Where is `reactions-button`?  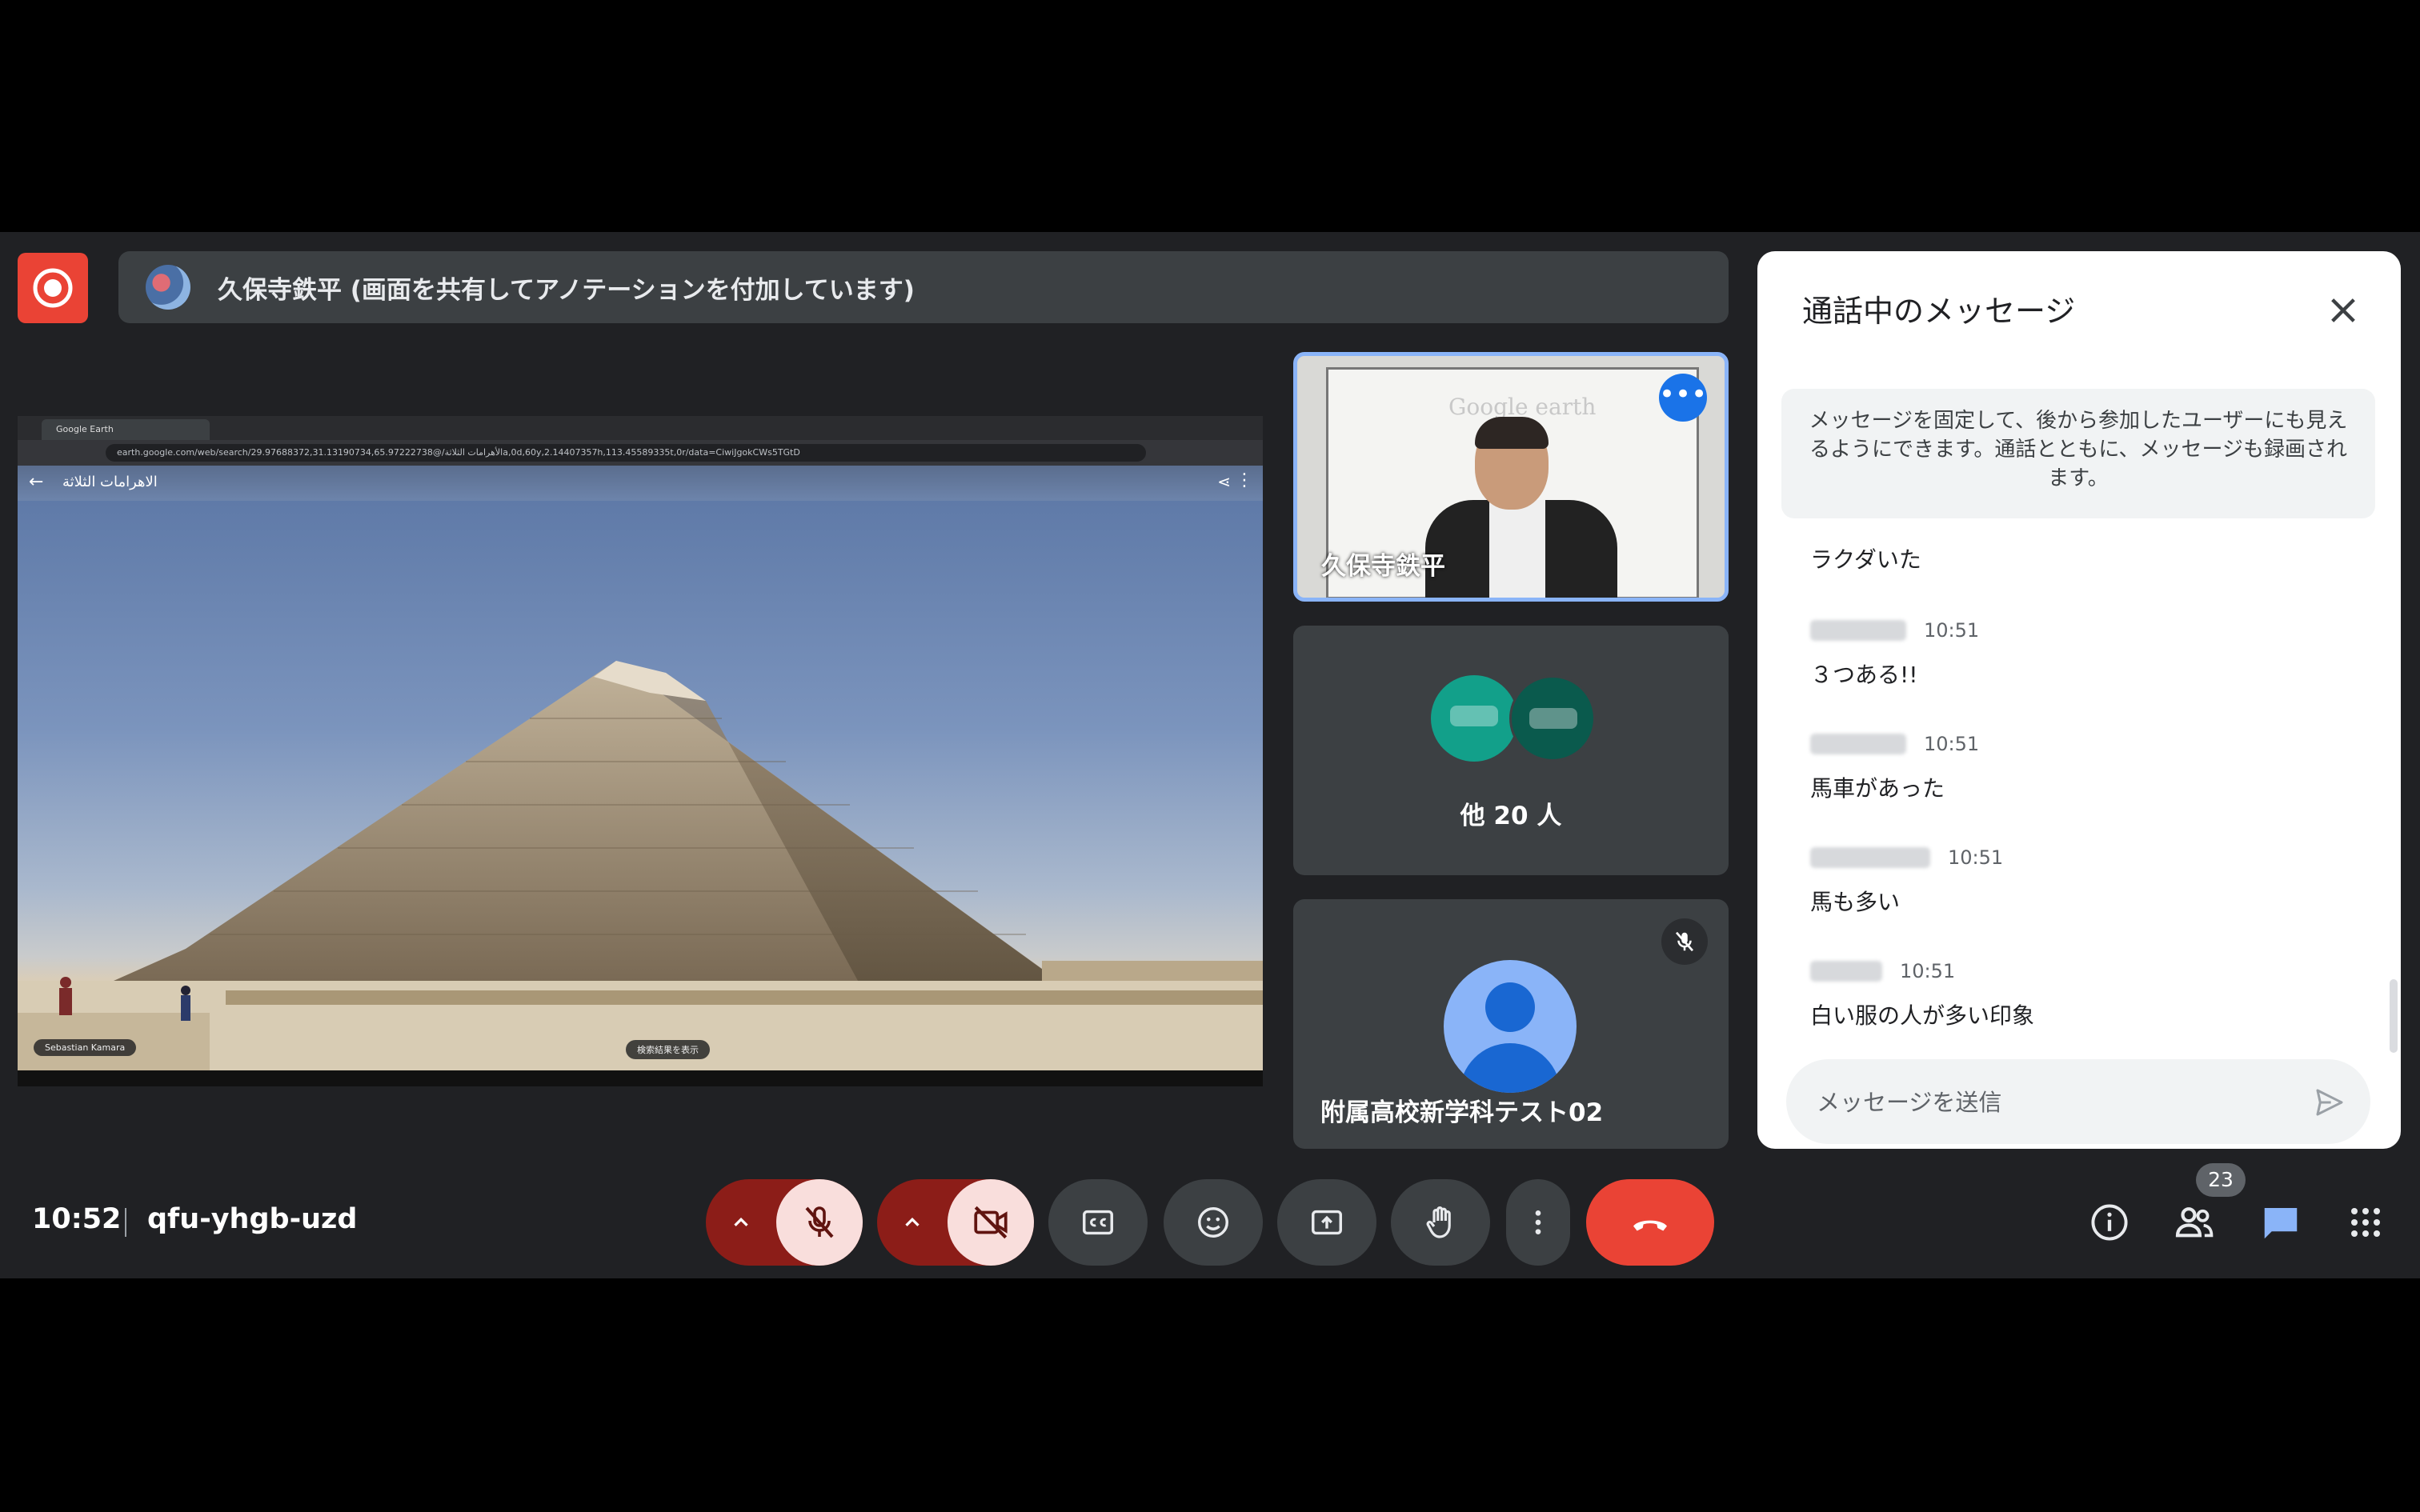 reactions-button is located at coordinates (1213, 1222).